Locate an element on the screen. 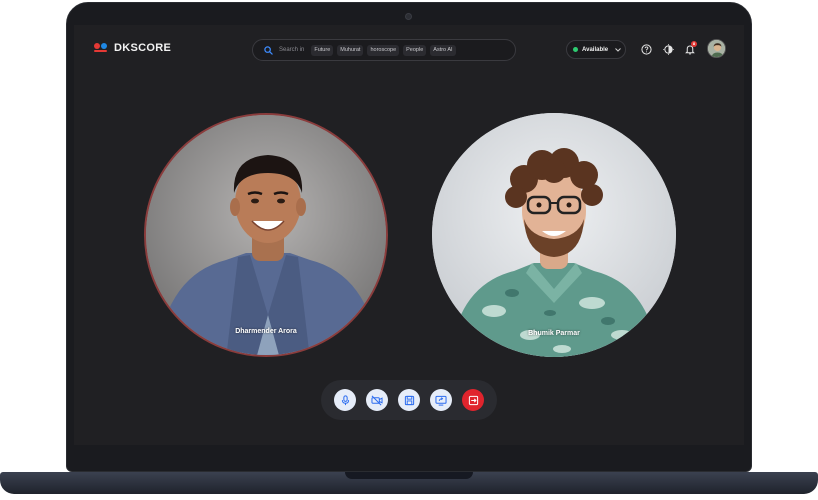 The width and height of the screenshot is (818, 500). search-chip-muhurat: Muhurat is located at coordinates (350, 50).